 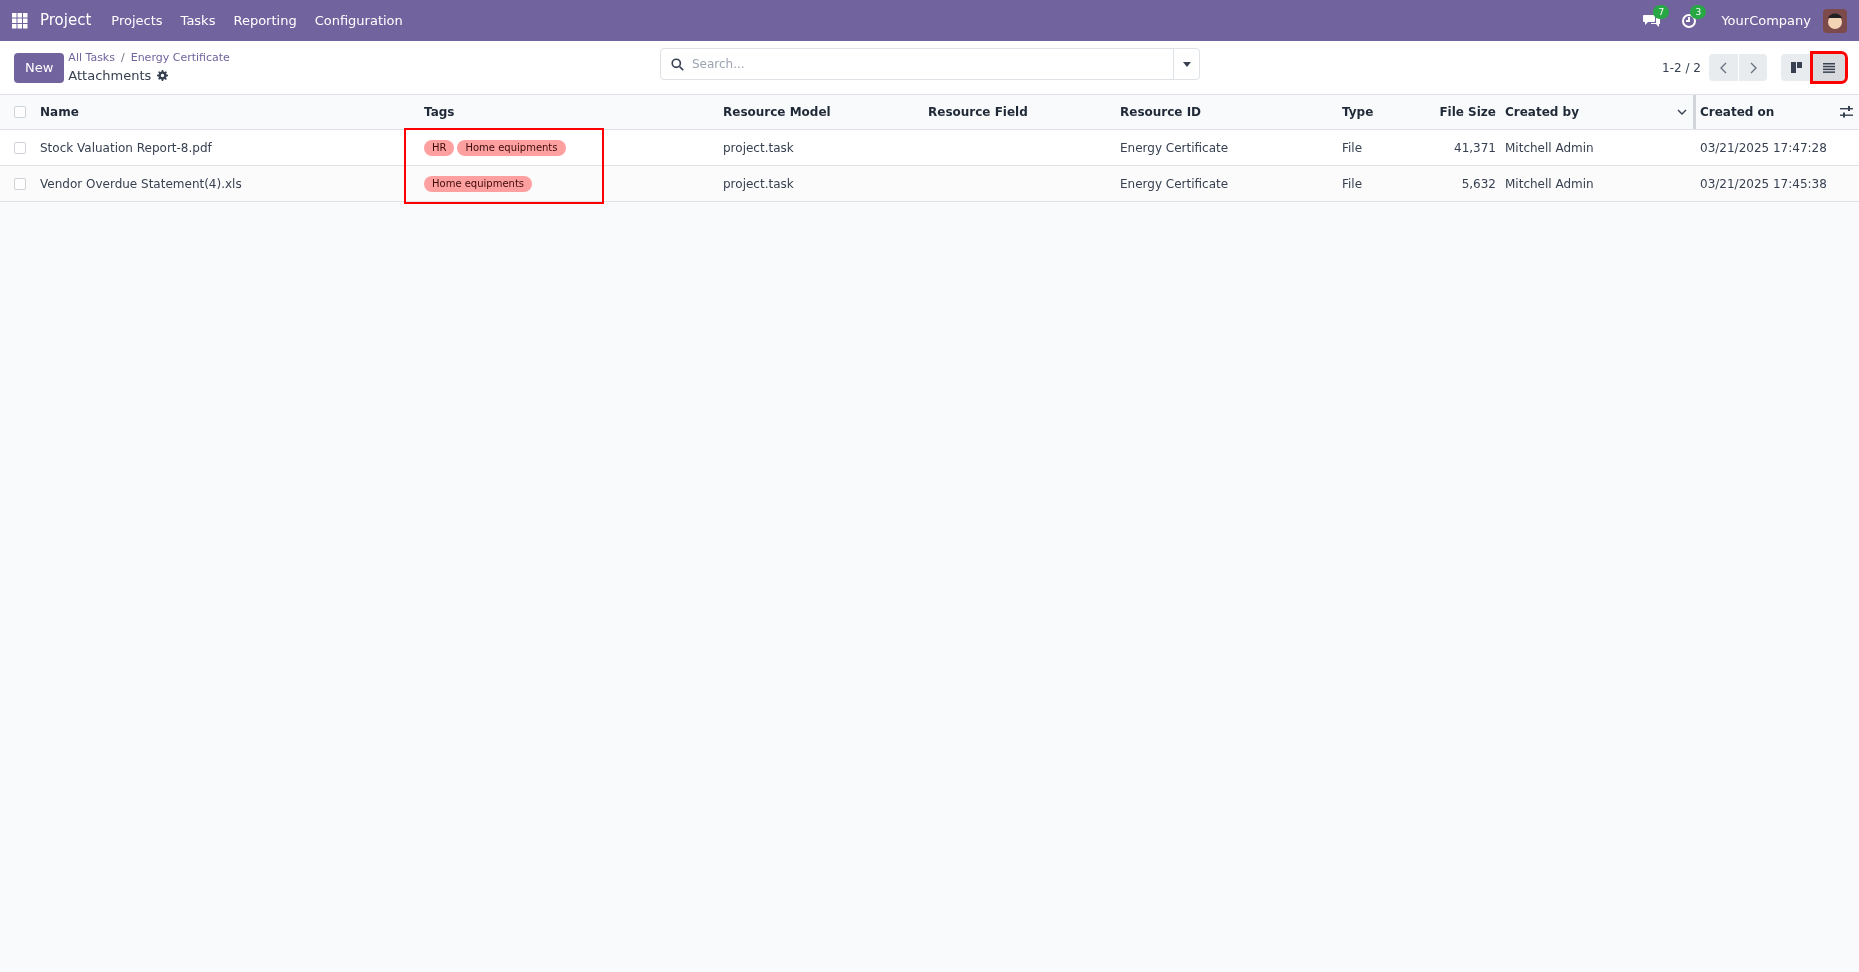 What do you see at coordinates (137, 20) in the screenshot?
I see `menu-item: Projects` at bounding box center [137, 20].